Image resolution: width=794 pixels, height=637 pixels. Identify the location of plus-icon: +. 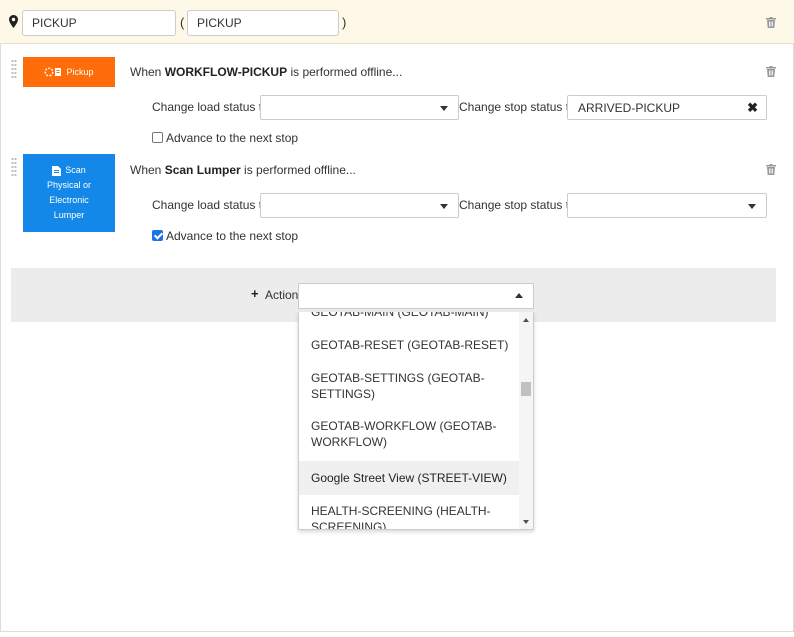
(255, 293).